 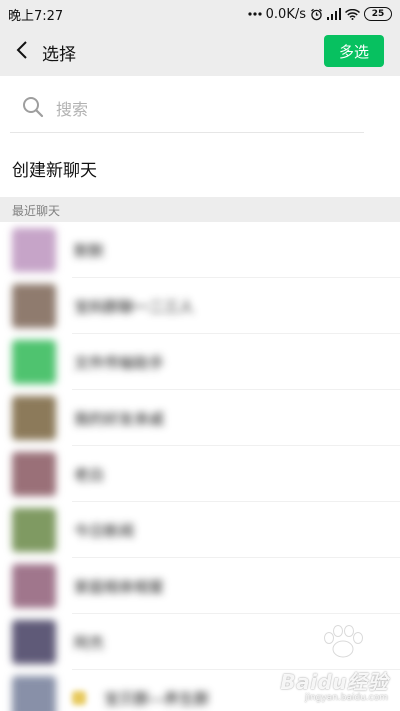 I want to click on more-dots-icon, so click(x=255, y=14).